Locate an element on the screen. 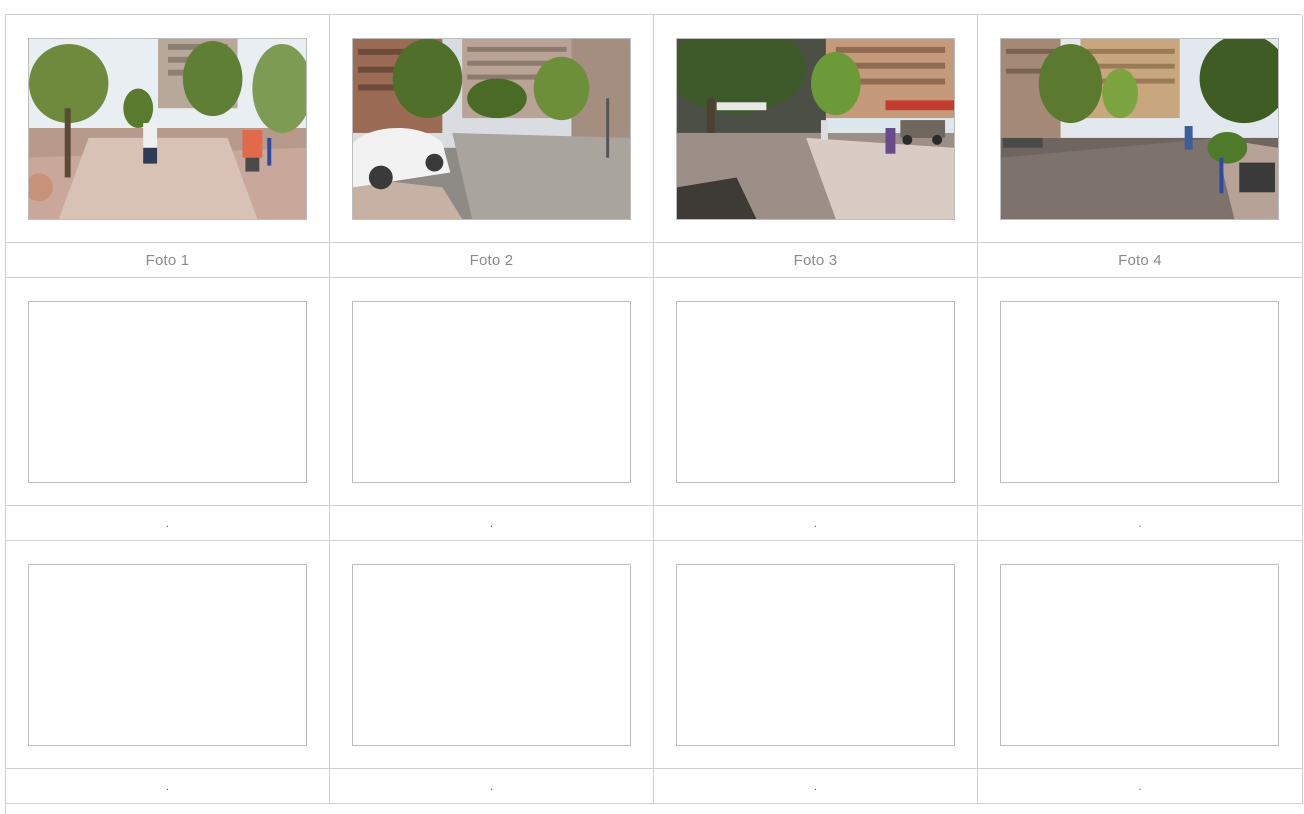  caption-5: . is located at coordinates (168, 523).